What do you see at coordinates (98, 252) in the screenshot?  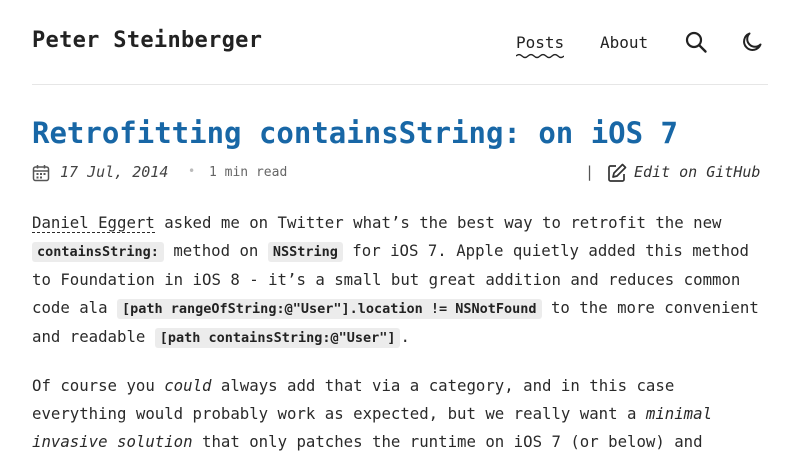 I see `inline-code: containsString:` at bounding box center [98, 252].